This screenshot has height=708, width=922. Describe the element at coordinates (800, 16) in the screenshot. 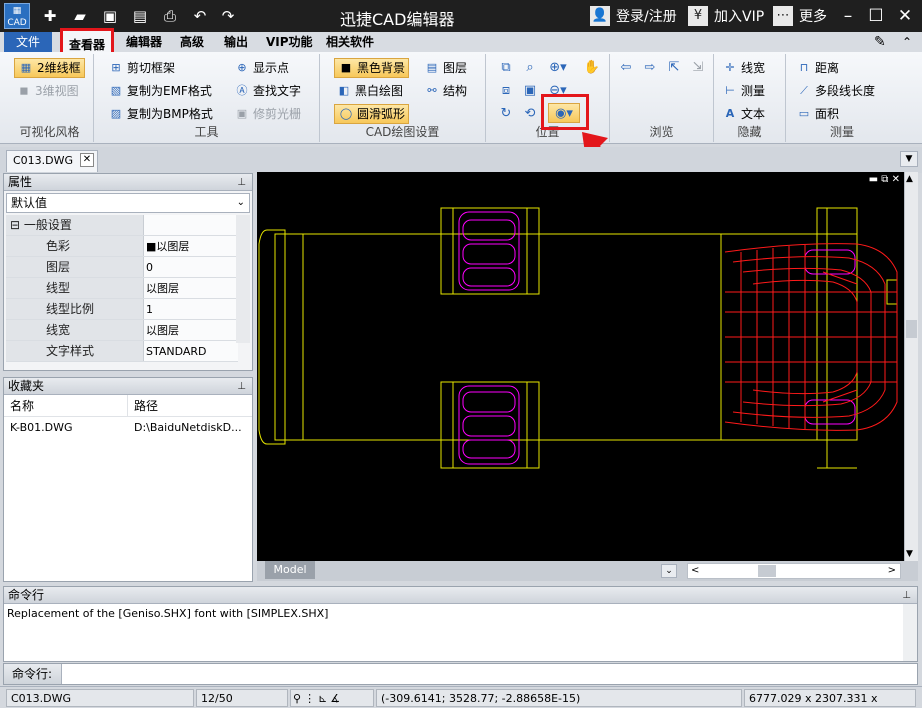

I see `more-button: ⋯ 更多` at that location.